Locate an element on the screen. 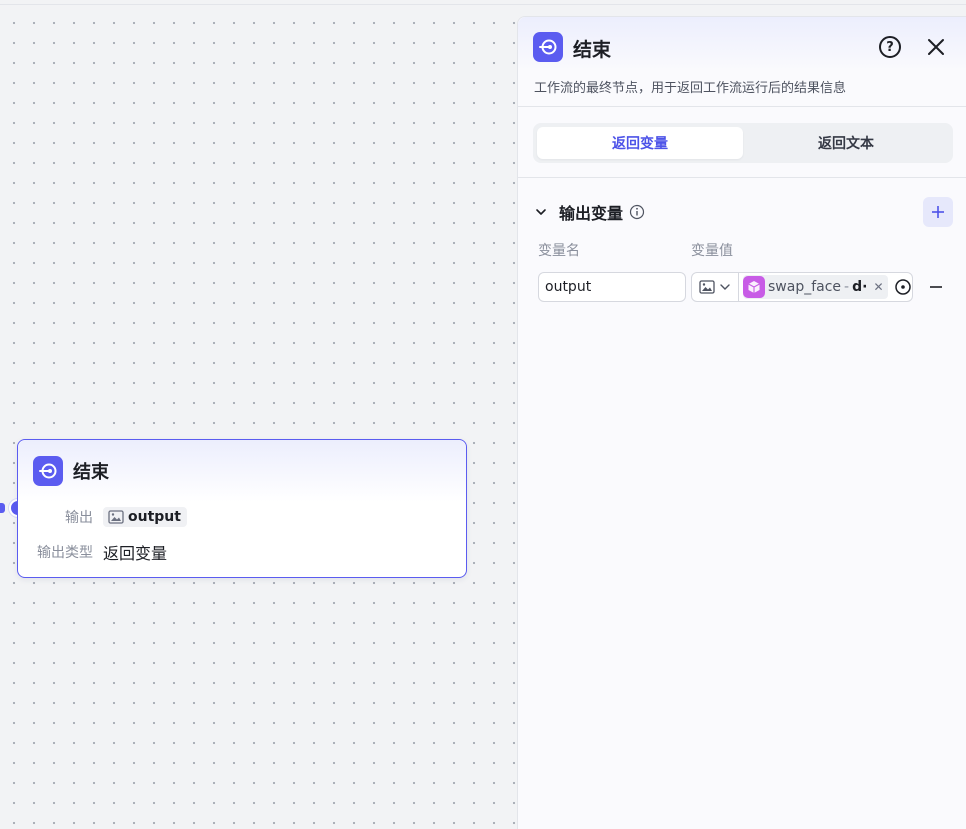 The image size is (966, 829). output-mode-tabs: 返回变量 返回文本 is located at coordinates (743, 143).